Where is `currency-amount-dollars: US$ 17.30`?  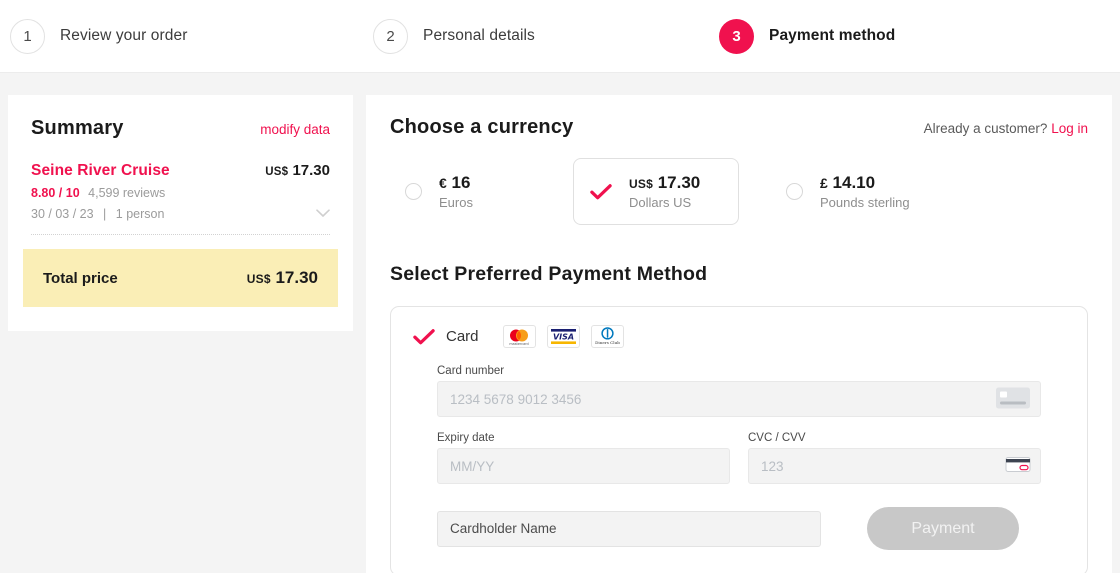
currency-amount-dollars: US$ 17.30 is located at coordinates (664, 183).